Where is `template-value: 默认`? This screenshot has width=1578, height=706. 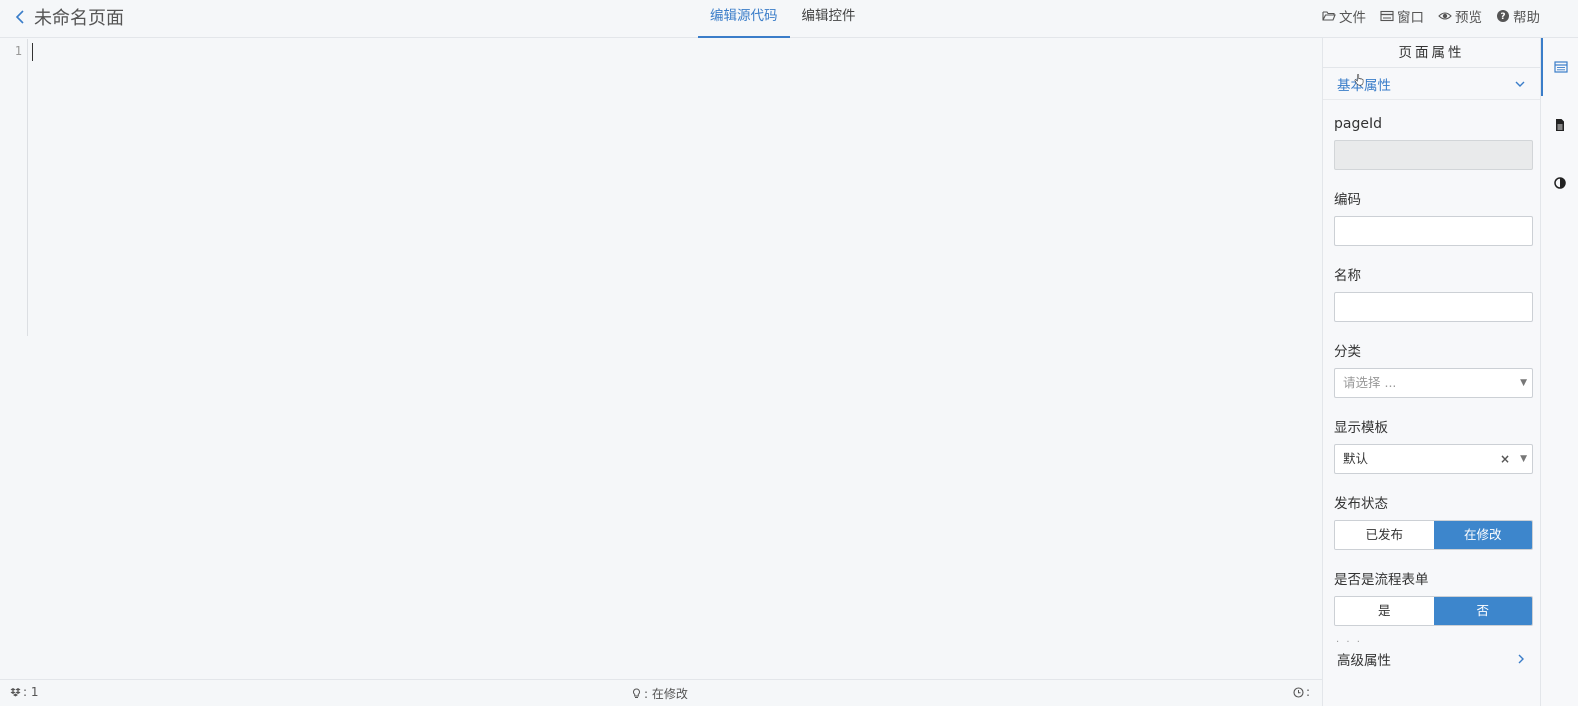 template-value: 默认 is located at coordinates (1356, 458).